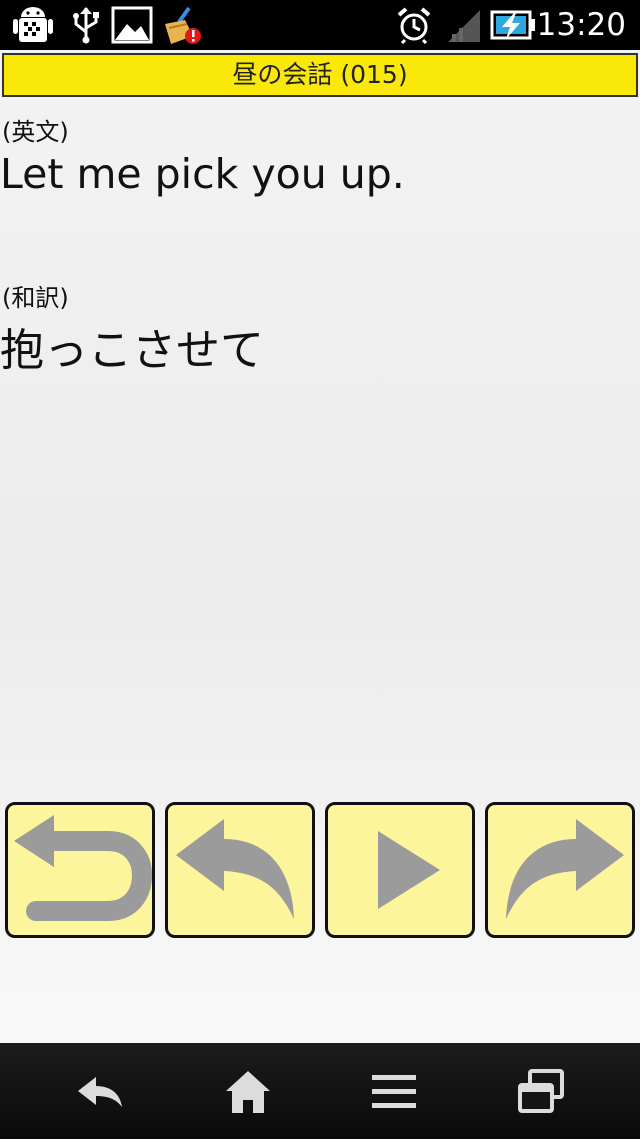  Describe the element at coordinates (132, 350) in the screenshot. I see `japanese-translation: 抱っこさせて` at that location.